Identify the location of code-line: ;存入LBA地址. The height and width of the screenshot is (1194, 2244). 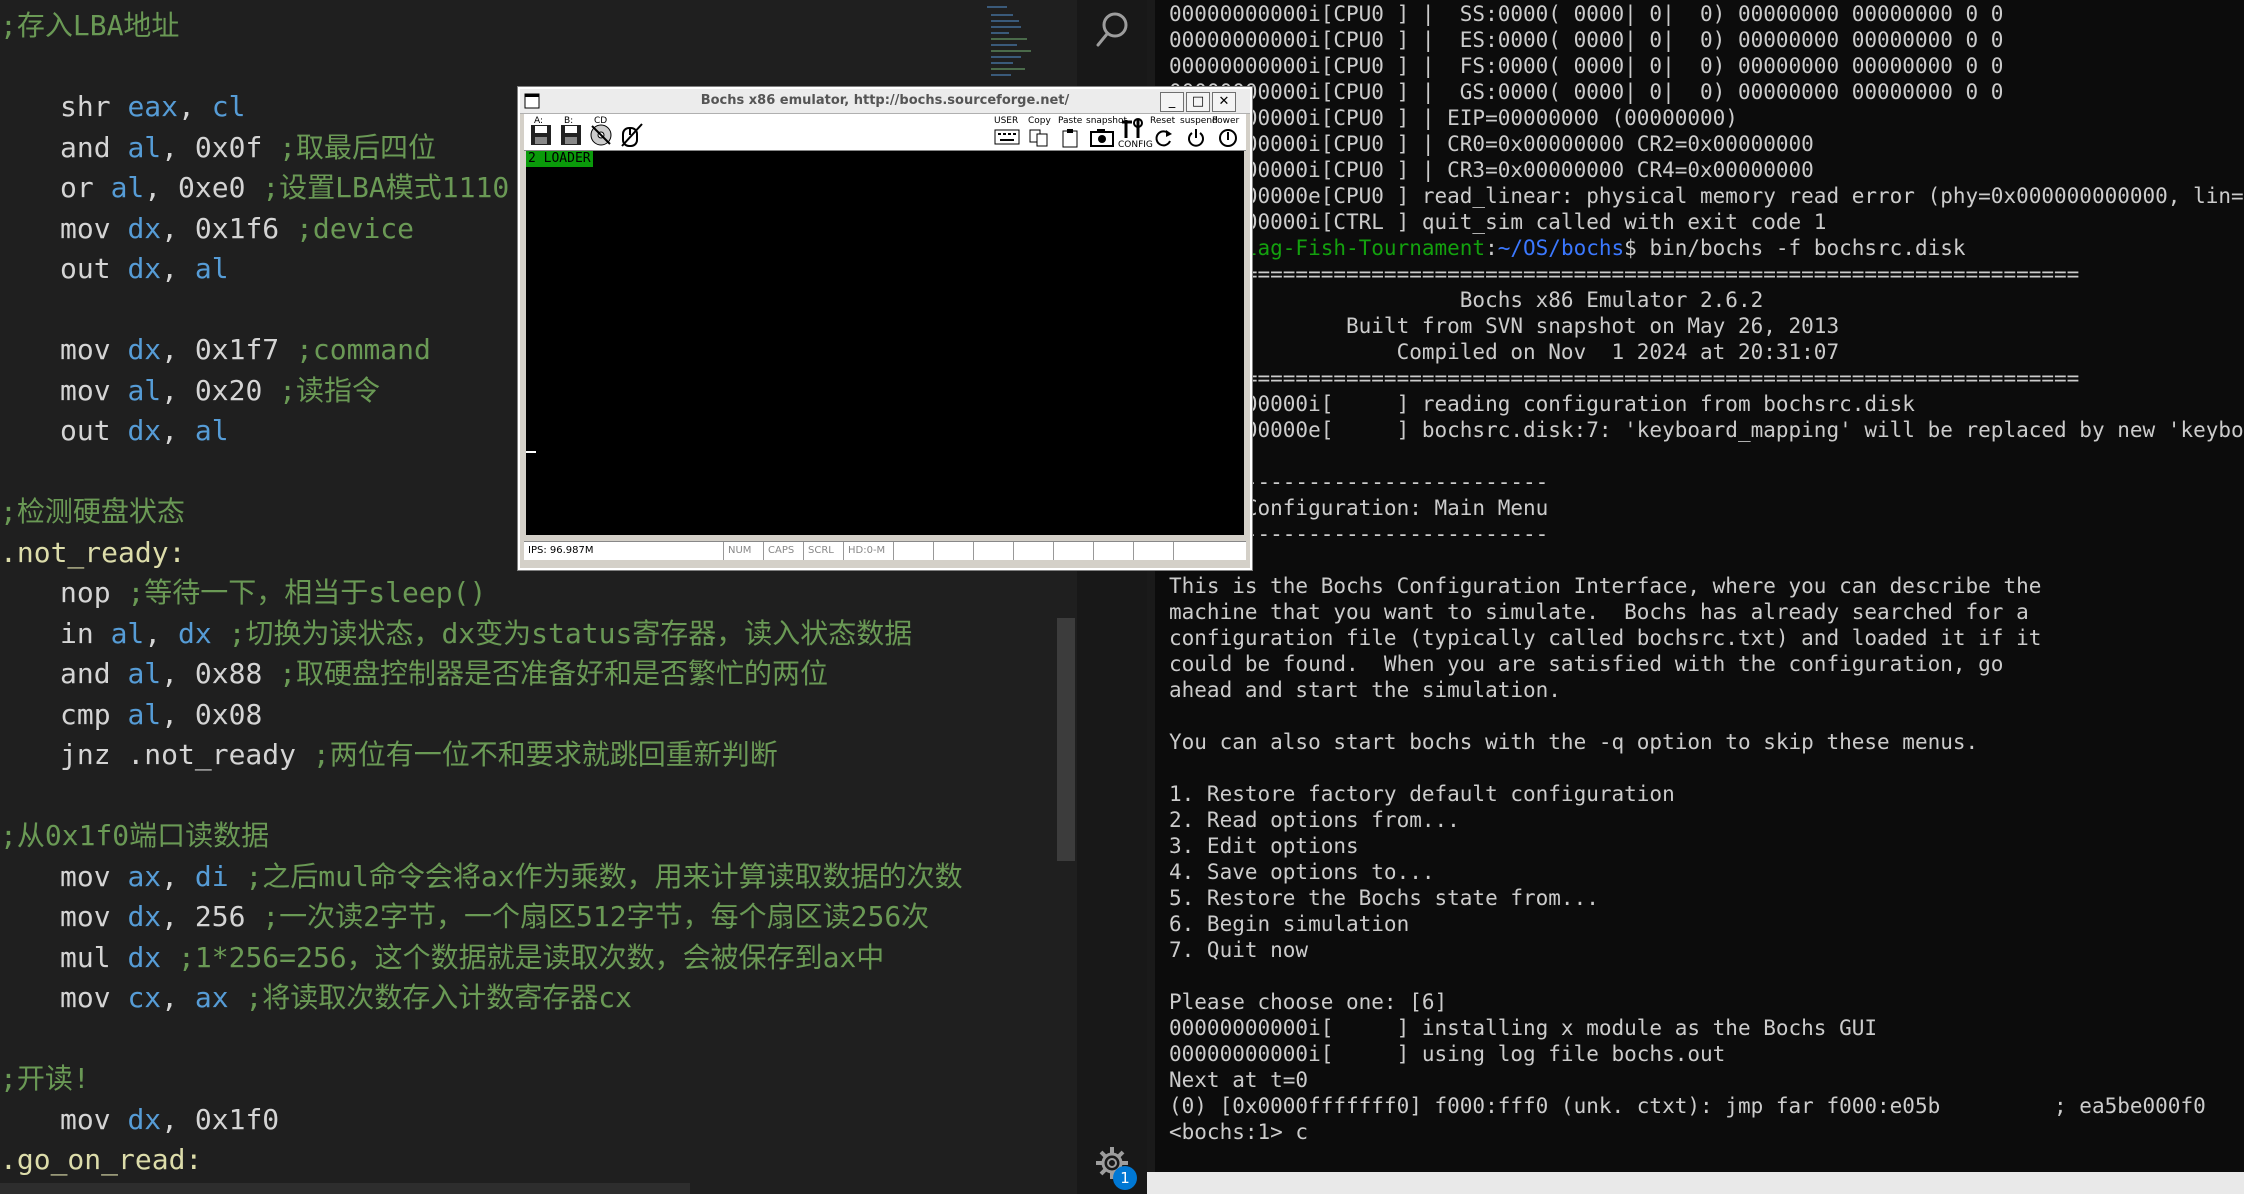
(89, 26).